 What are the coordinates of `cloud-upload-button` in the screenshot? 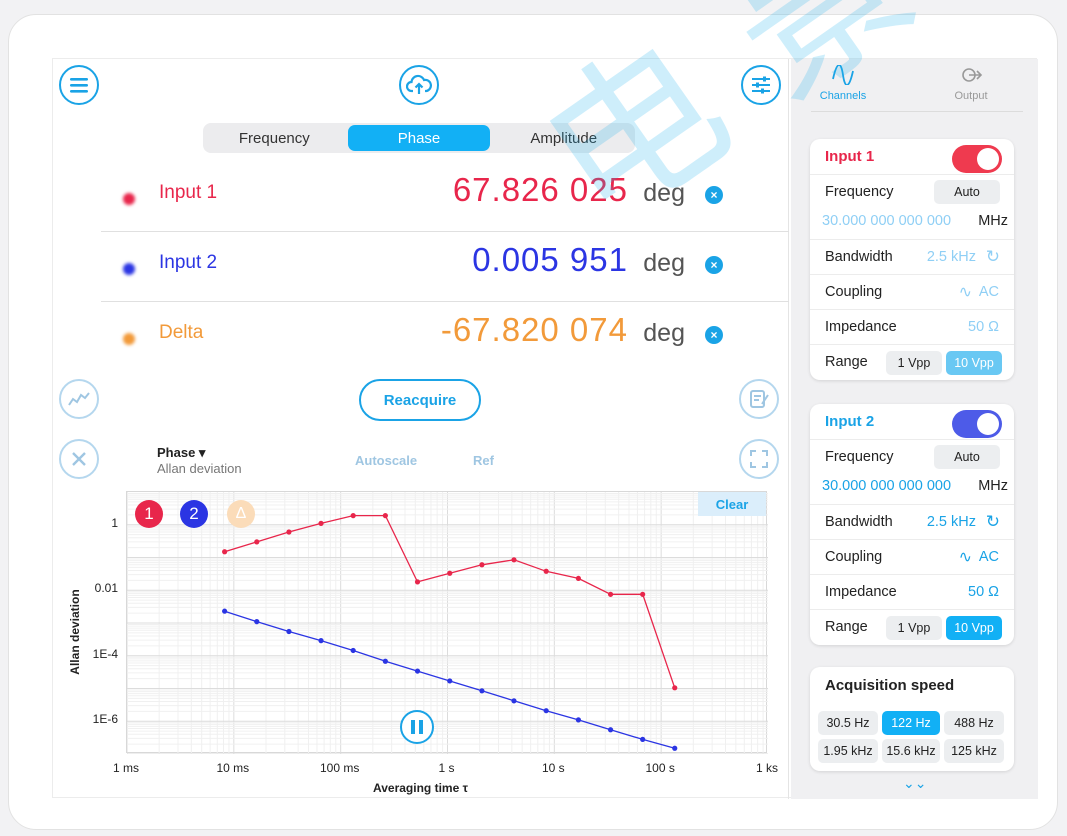 It's located at (419, 85).